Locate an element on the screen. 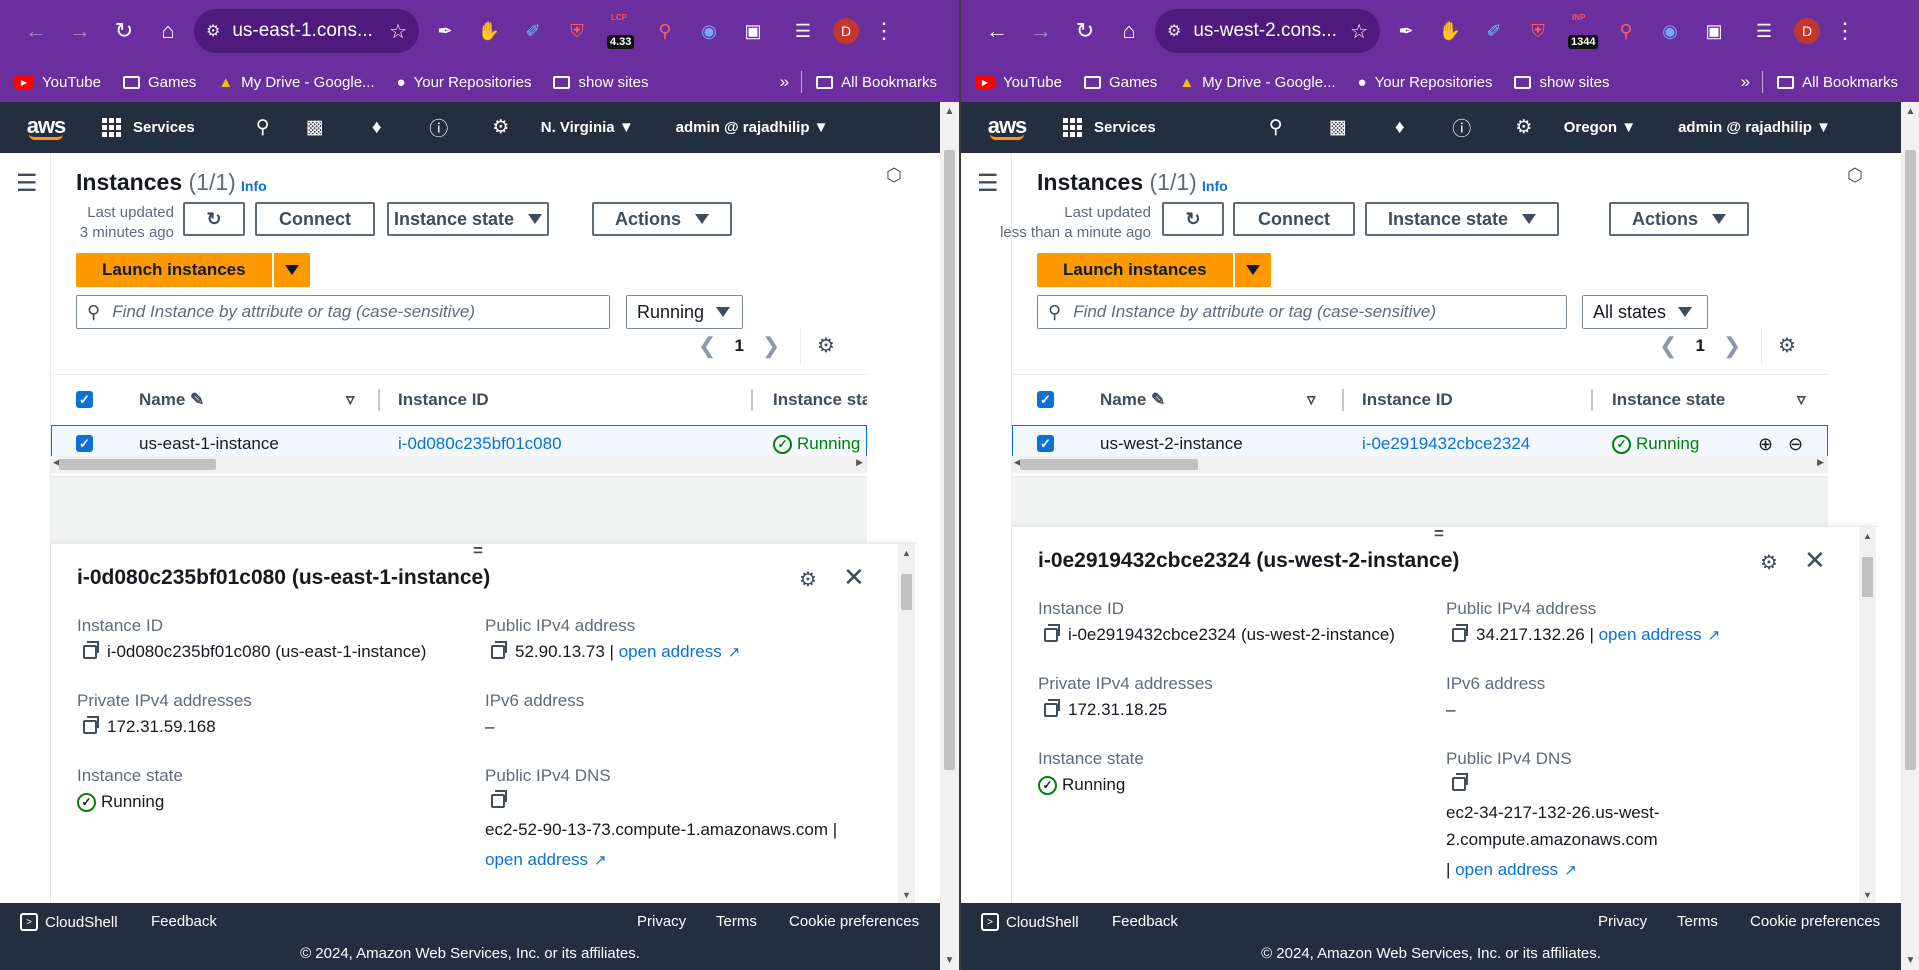  instance-state-button: Instance state is located at coordinates (468, 219).